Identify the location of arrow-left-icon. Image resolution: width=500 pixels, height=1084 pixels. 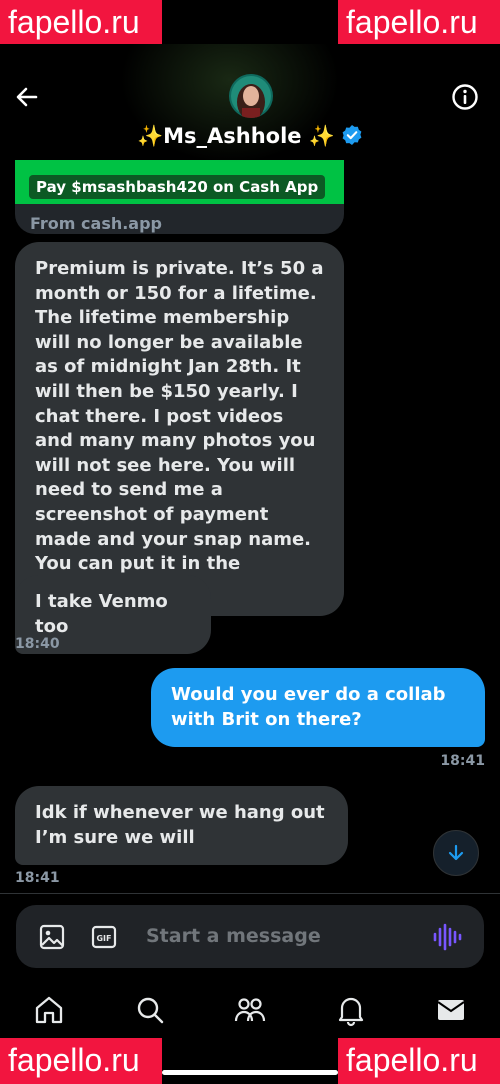
(27, 97).